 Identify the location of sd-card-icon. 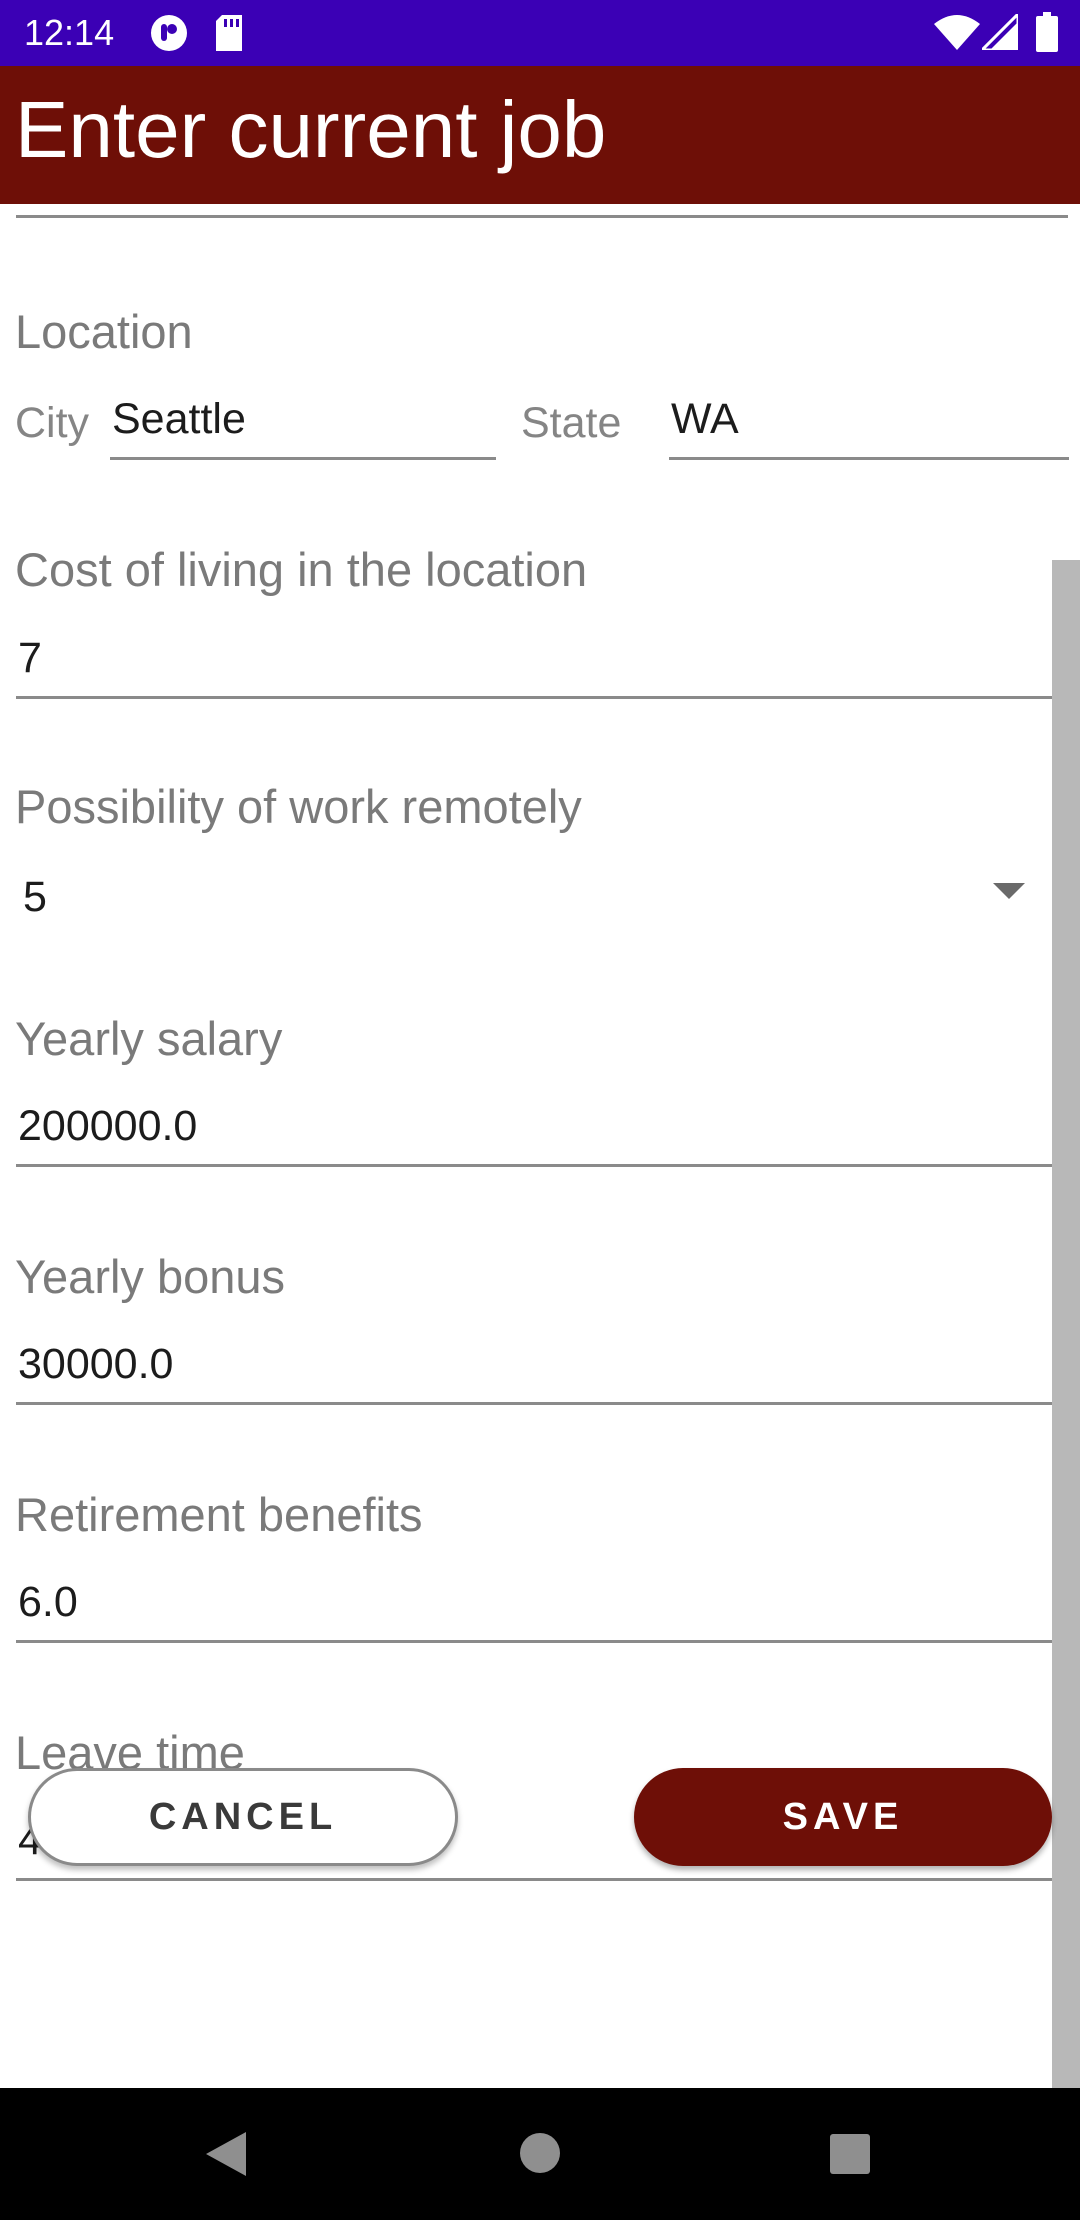
(229, 35).